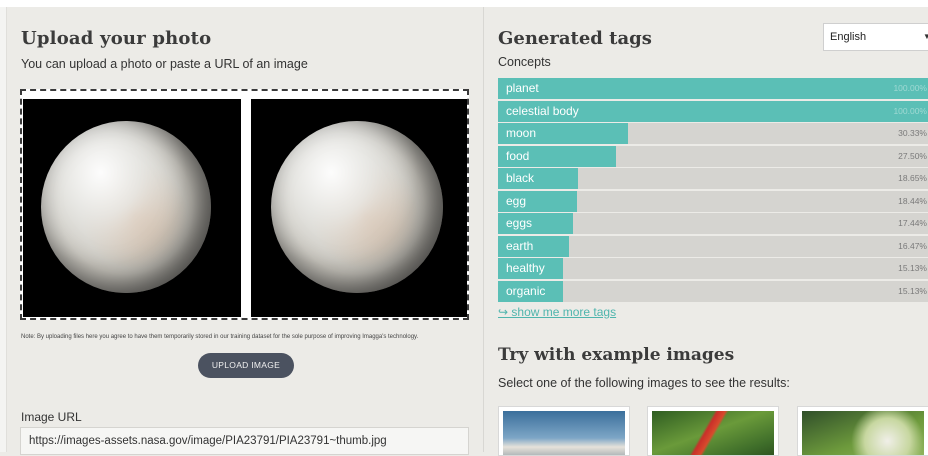 The height and width of the screenshot is (456, 928). I want to click on uploaded-image-left, so click(132, 208).